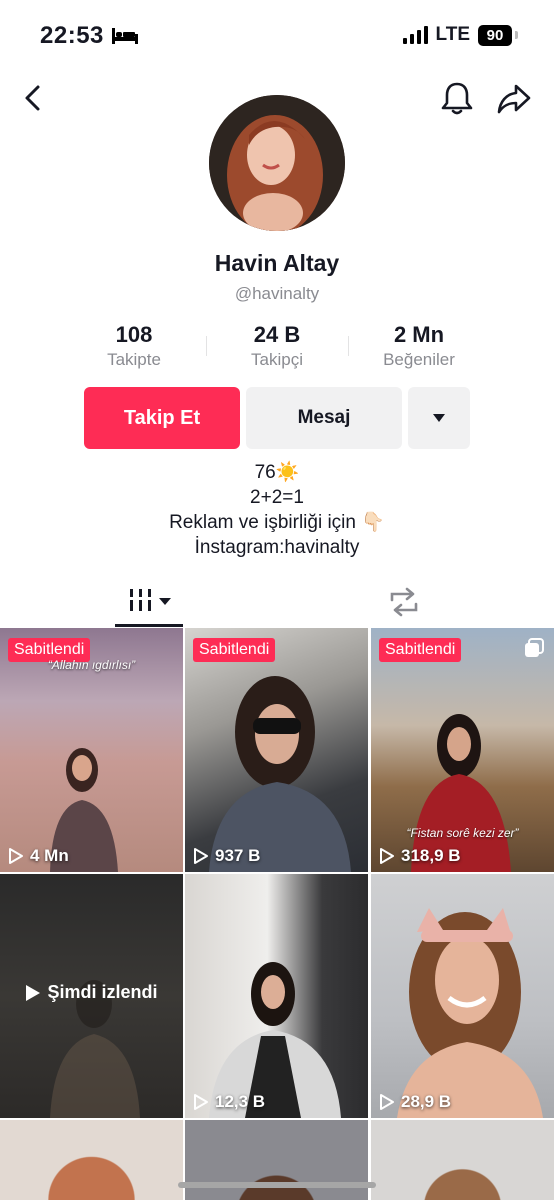 The image size is (554, 1200). I want to click on view-count-text: 937 B, so click(238, 855).